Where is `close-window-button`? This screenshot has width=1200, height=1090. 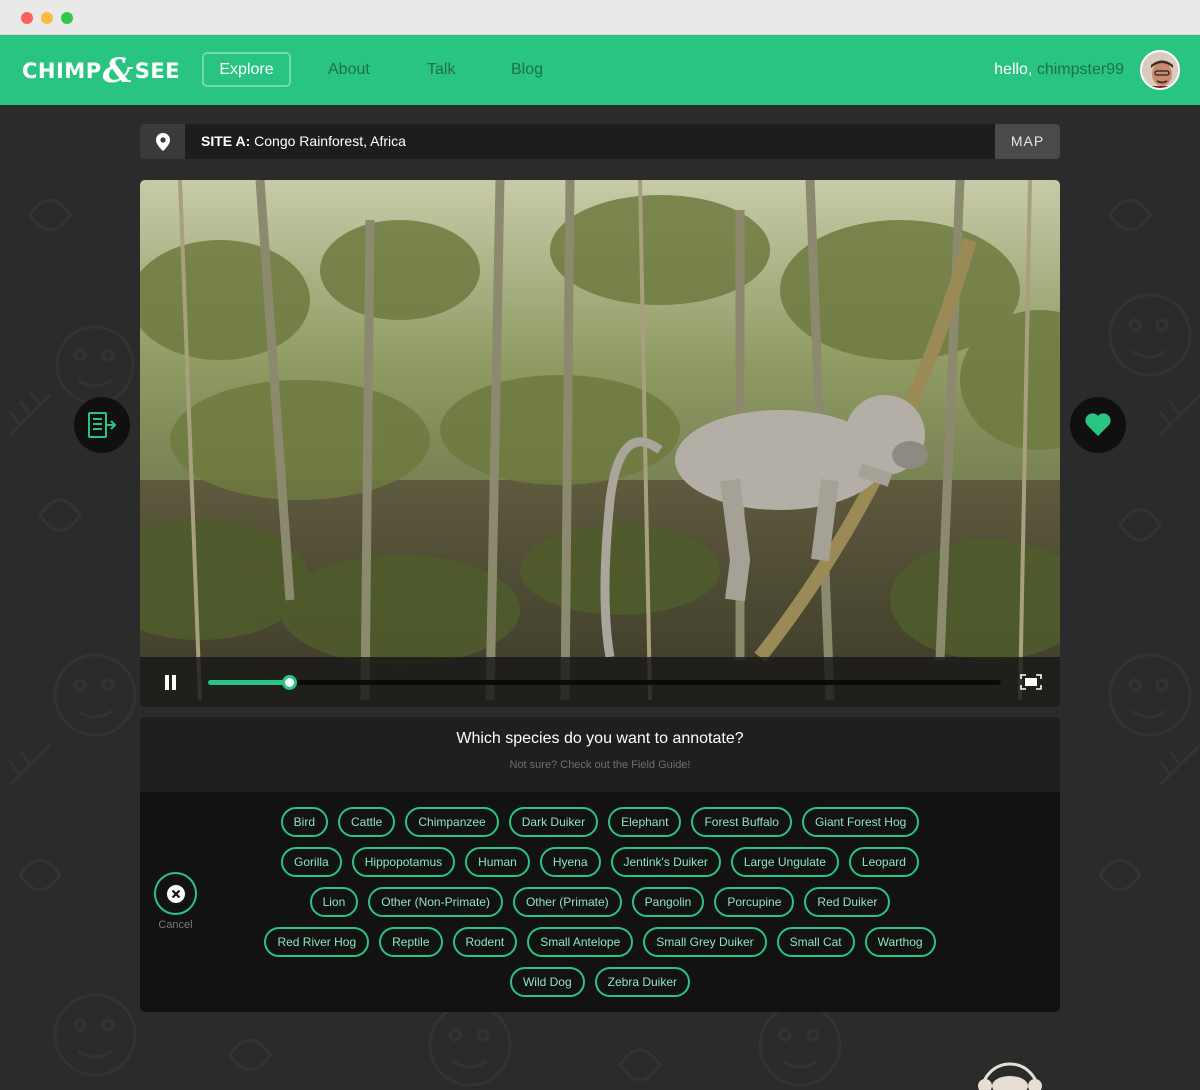 close-window-button is located at coordinates (27, 18).